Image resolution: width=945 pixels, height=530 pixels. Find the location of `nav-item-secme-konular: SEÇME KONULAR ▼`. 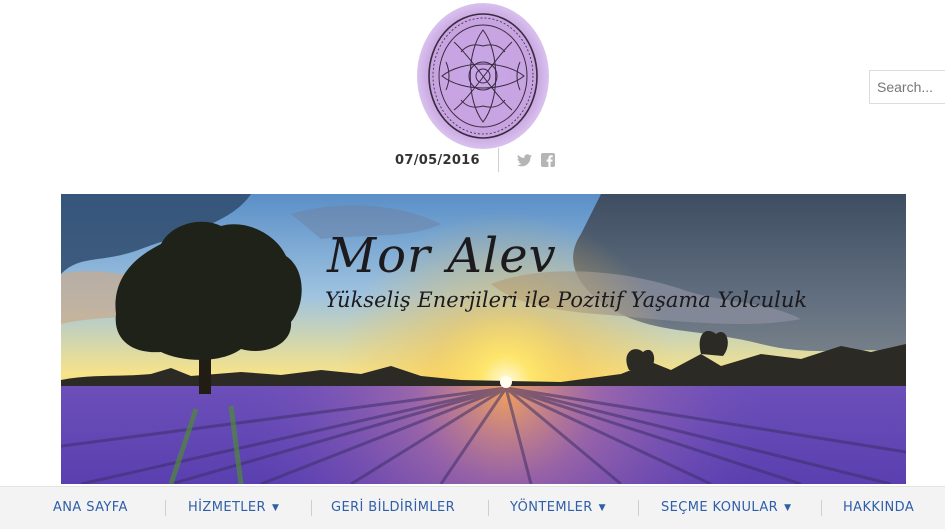

nav-item-secme-konular: SEÇME KONULAR ▼ is located at coordinates (726, 508).